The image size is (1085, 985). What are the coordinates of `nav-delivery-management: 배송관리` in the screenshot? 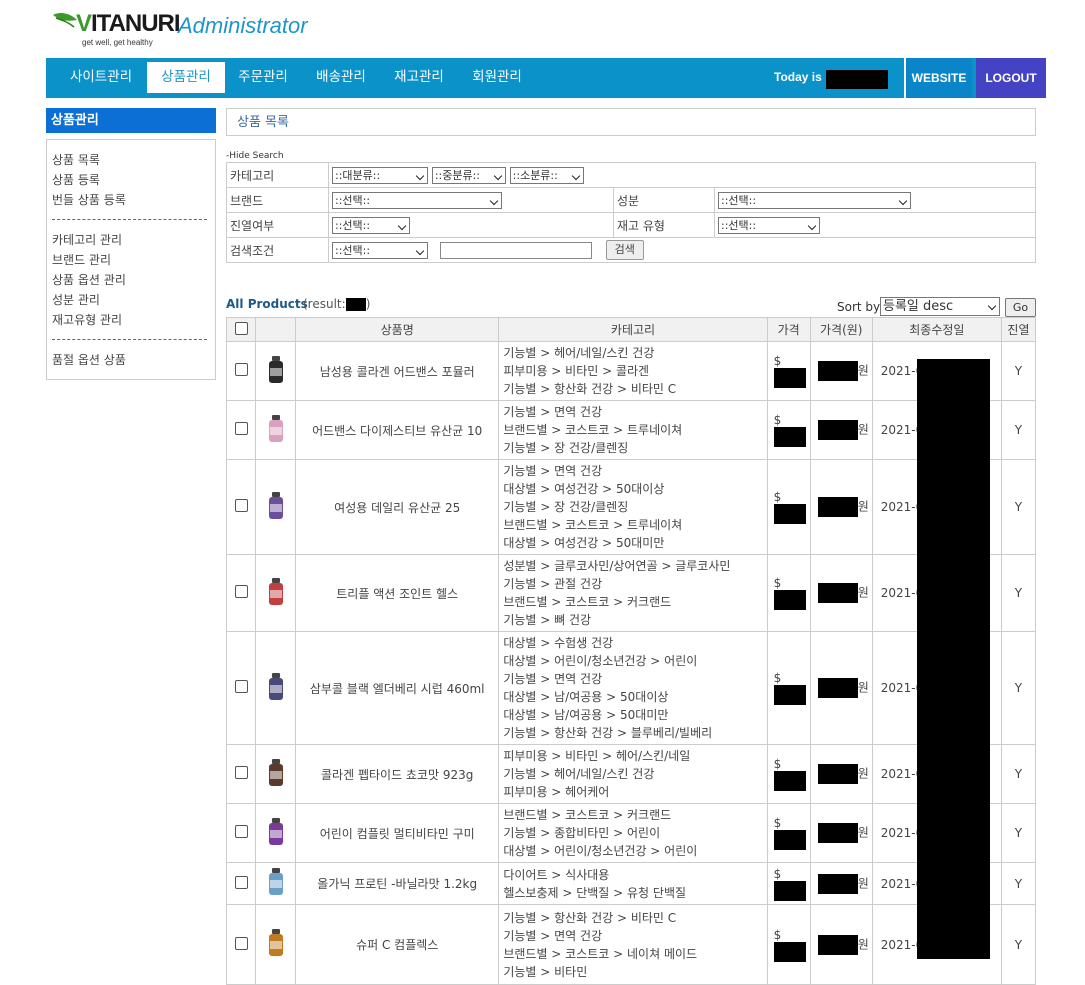 It's located at (341, 77).